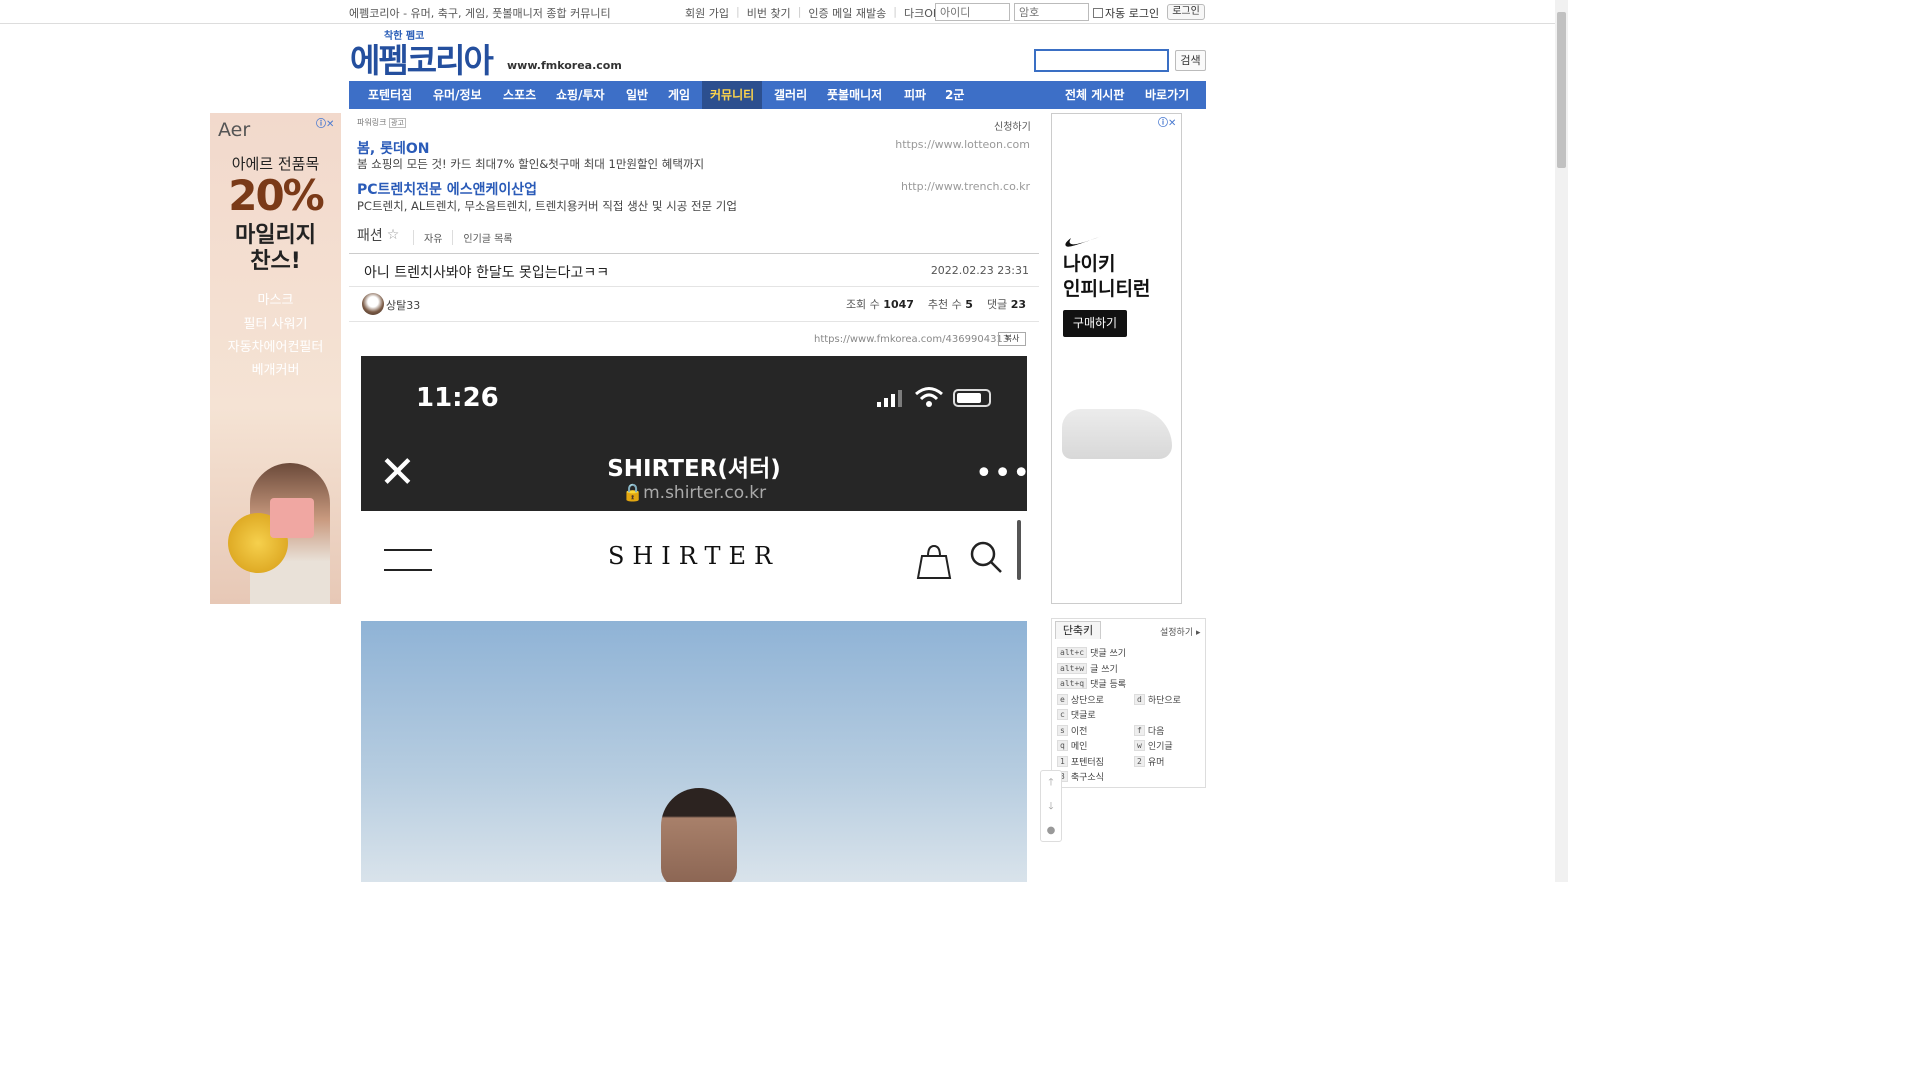  What do you see at coordinates (1051, 783) in the screenshot?
I see `scroll-top-icon: 🡑` at bounding box center [1051, 783].